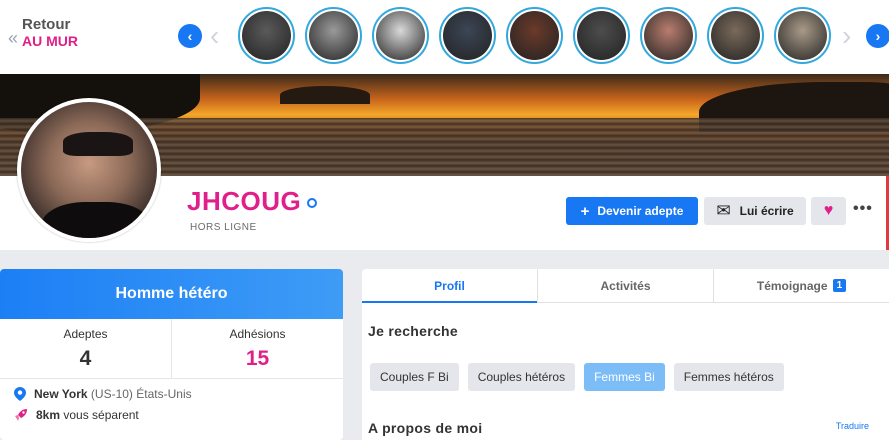 Image resolution: width=889 pixels, height=440 pixels. I want to click on chevron-right-icon: ›, so click(878, 36).